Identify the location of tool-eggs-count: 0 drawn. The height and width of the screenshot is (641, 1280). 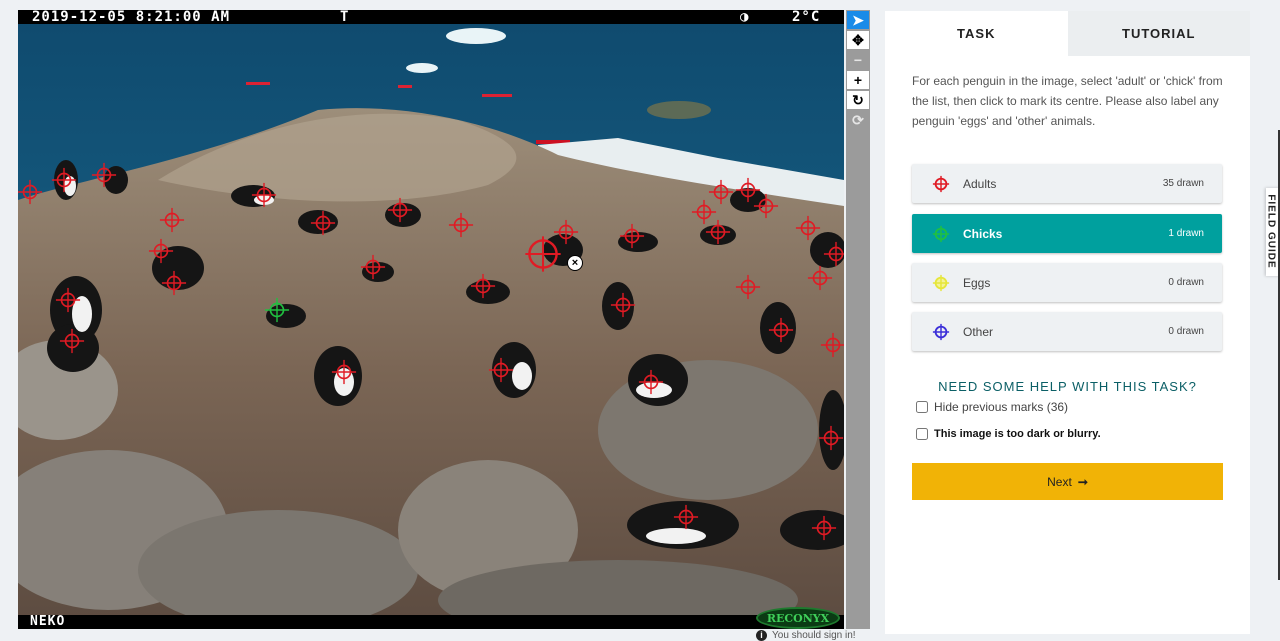
(1186, 282).